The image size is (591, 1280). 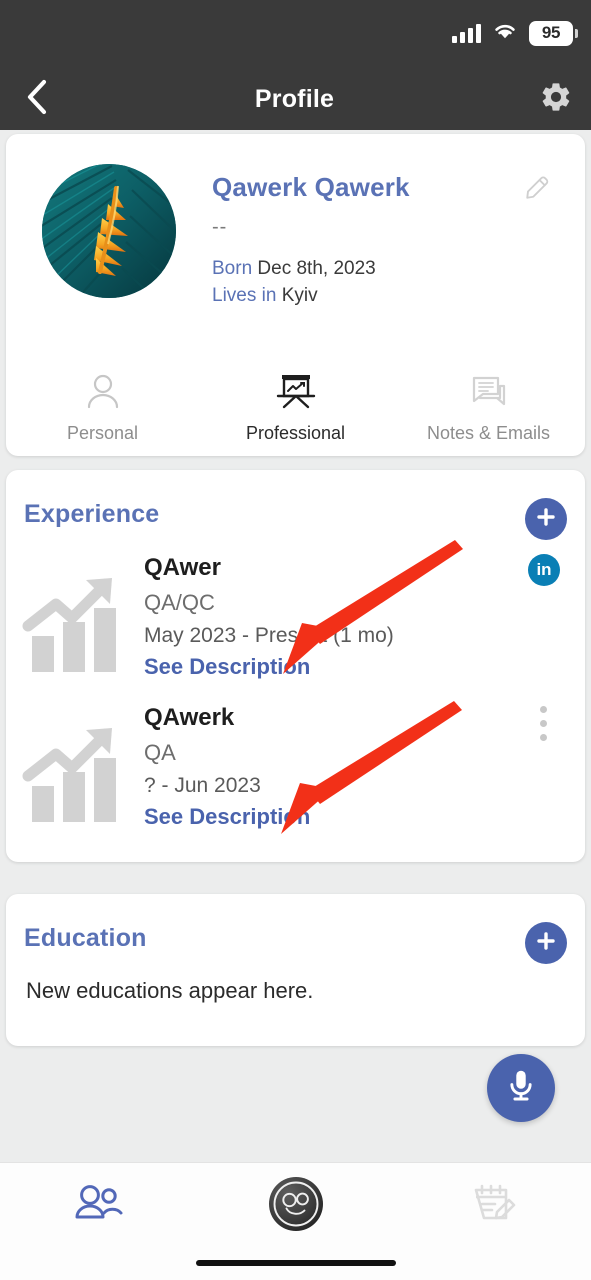 I want to click on born-value: Dec 8th, 2023, so click(x=316, y=268).